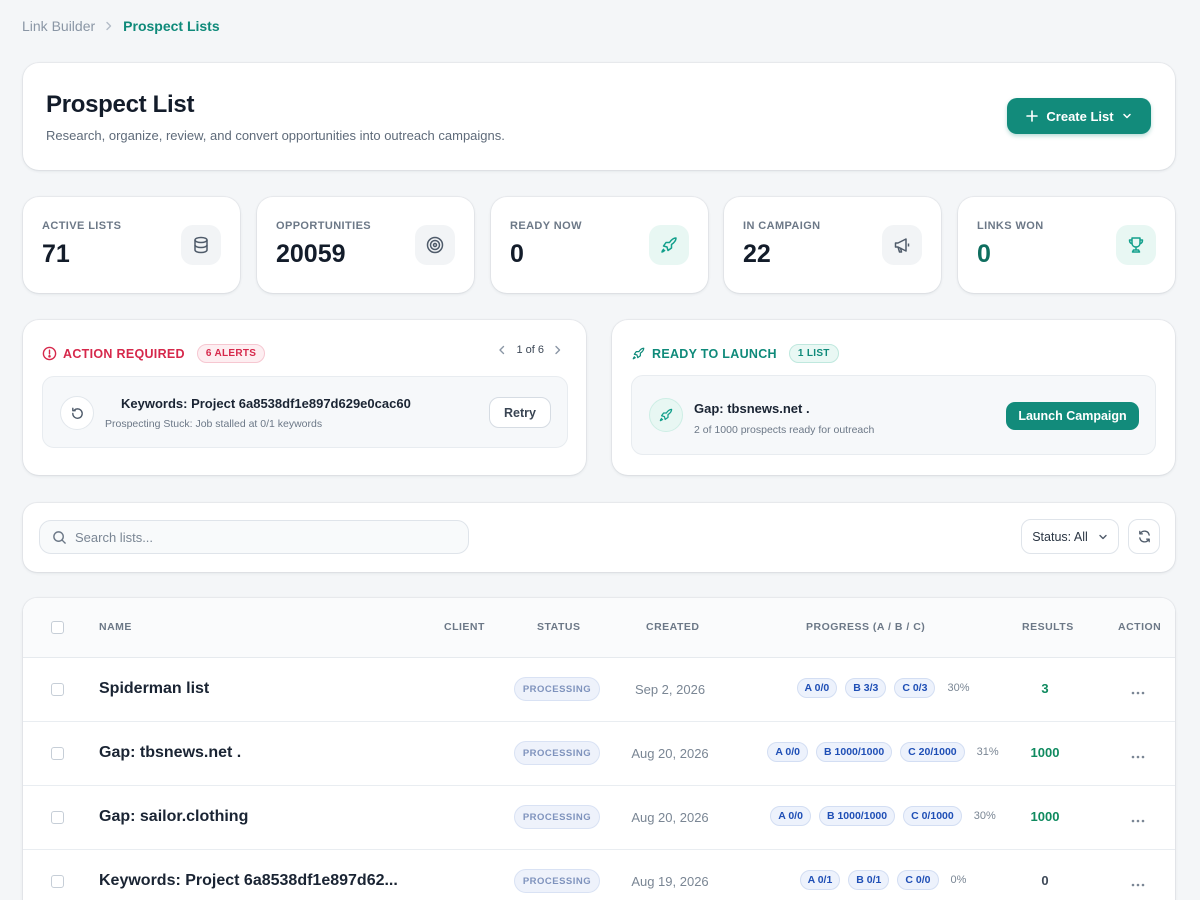  What do you see at coordinates (57, 627) in the screenshot?
I see `select-all-checkbox` at bounding box center [57, 627].